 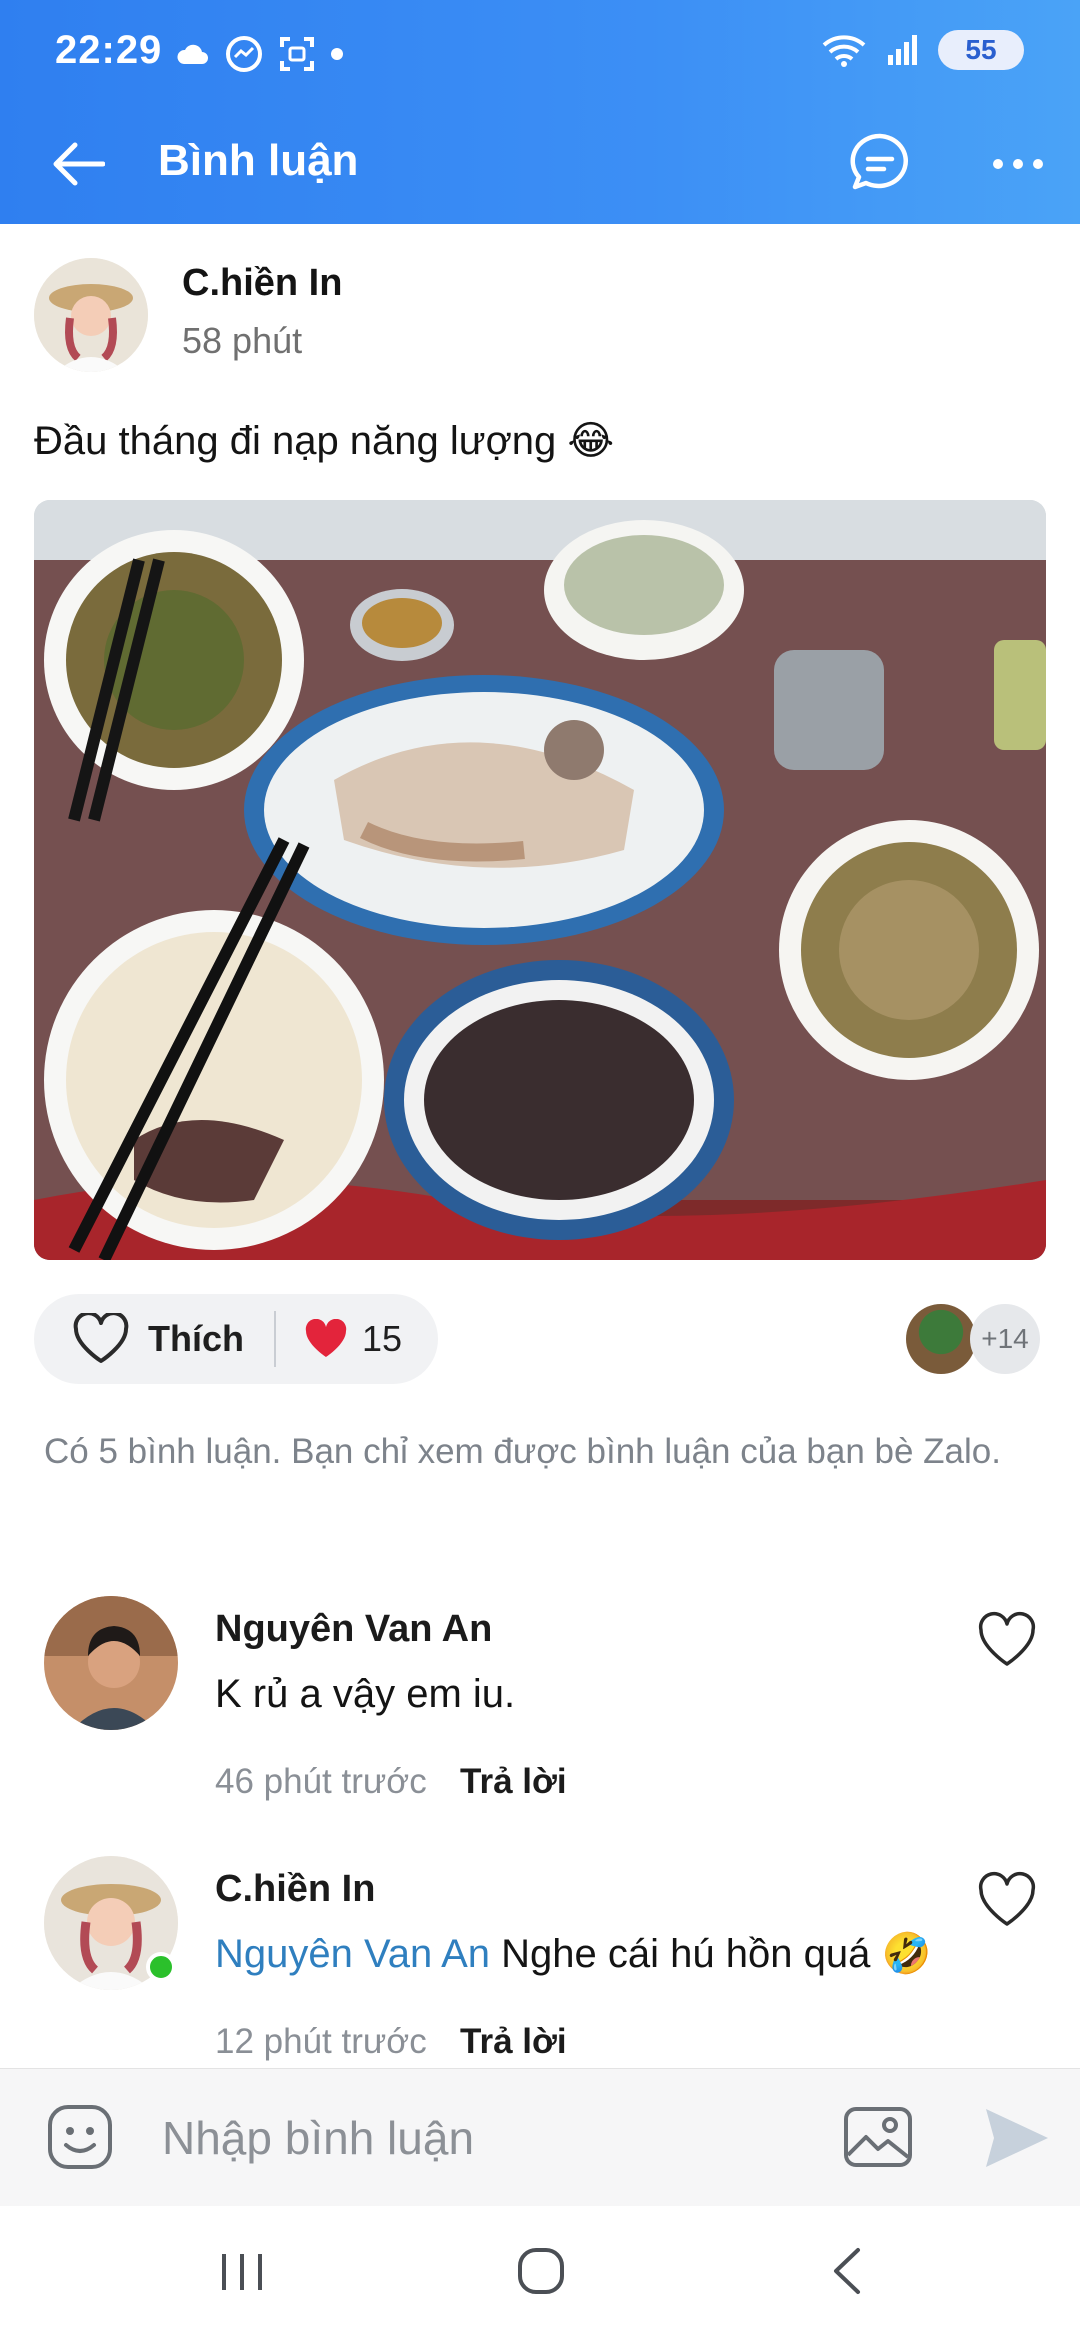 What do you see at coordinates (244, 54) in the screenshot?
I see `messenger-icon` at bounding box center [244, 54].